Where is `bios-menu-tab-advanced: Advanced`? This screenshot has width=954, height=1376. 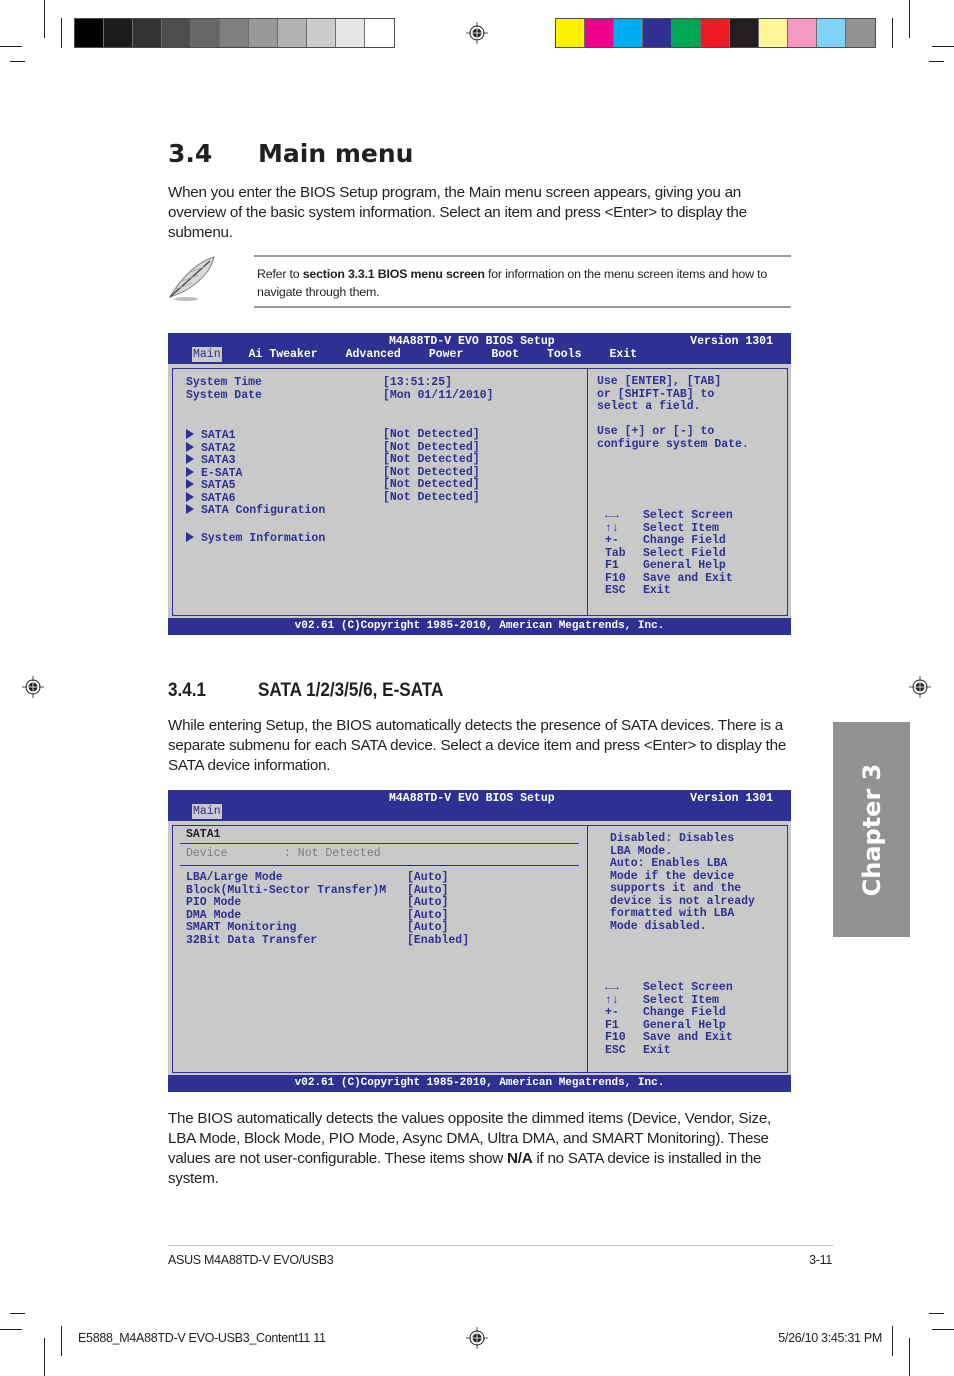
bios-menu-tab-advanced: Advanced is located at coordinates (373, 354).